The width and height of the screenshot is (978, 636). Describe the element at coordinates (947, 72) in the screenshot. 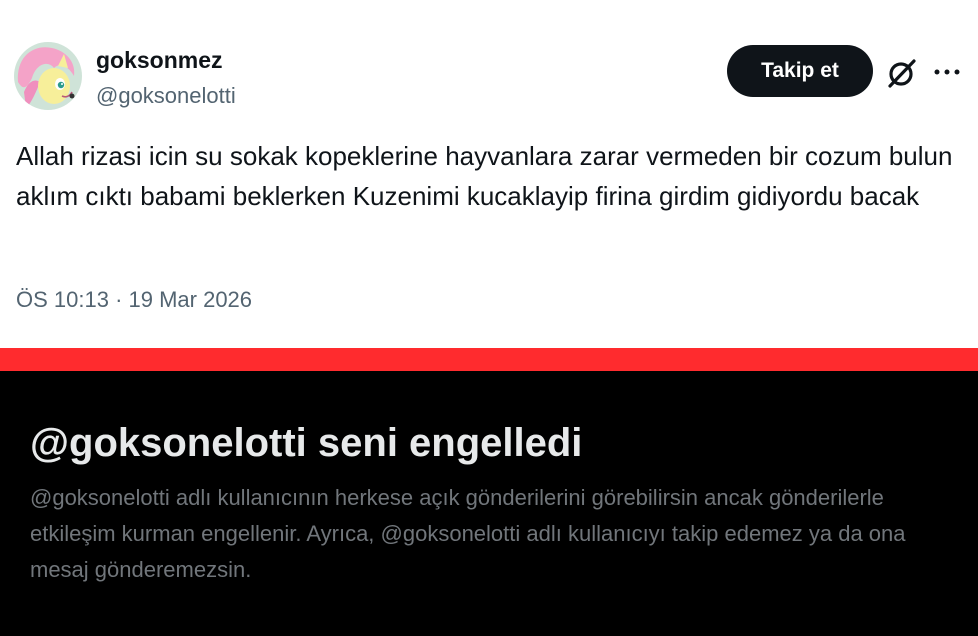

I see `more-options-icon` at that location.